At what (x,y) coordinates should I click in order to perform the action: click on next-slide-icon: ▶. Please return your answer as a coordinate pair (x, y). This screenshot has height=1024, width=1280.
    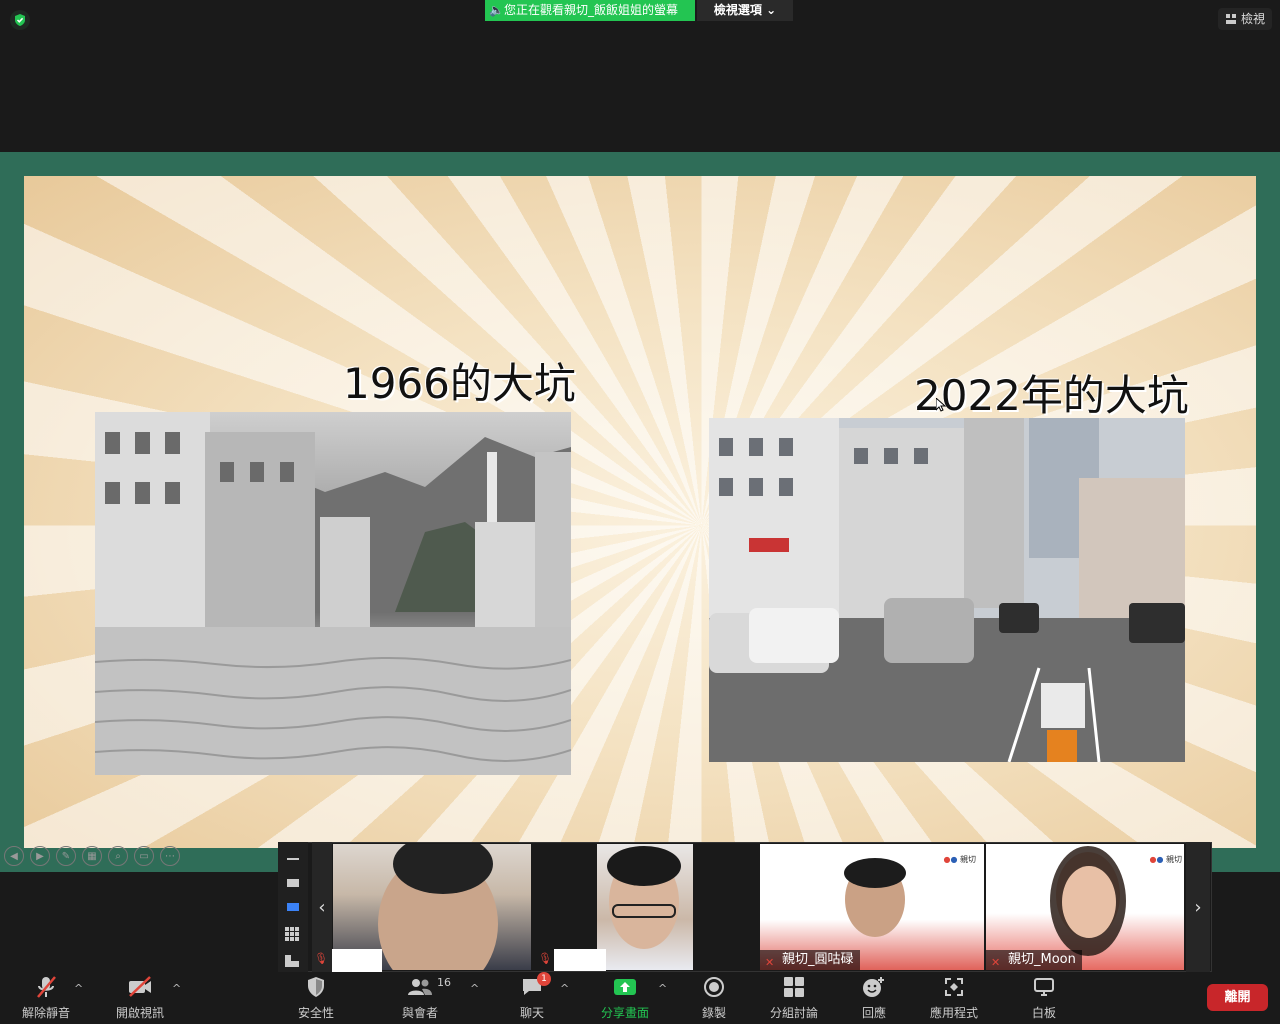
    Looking at the image, I should click on (40, 856).